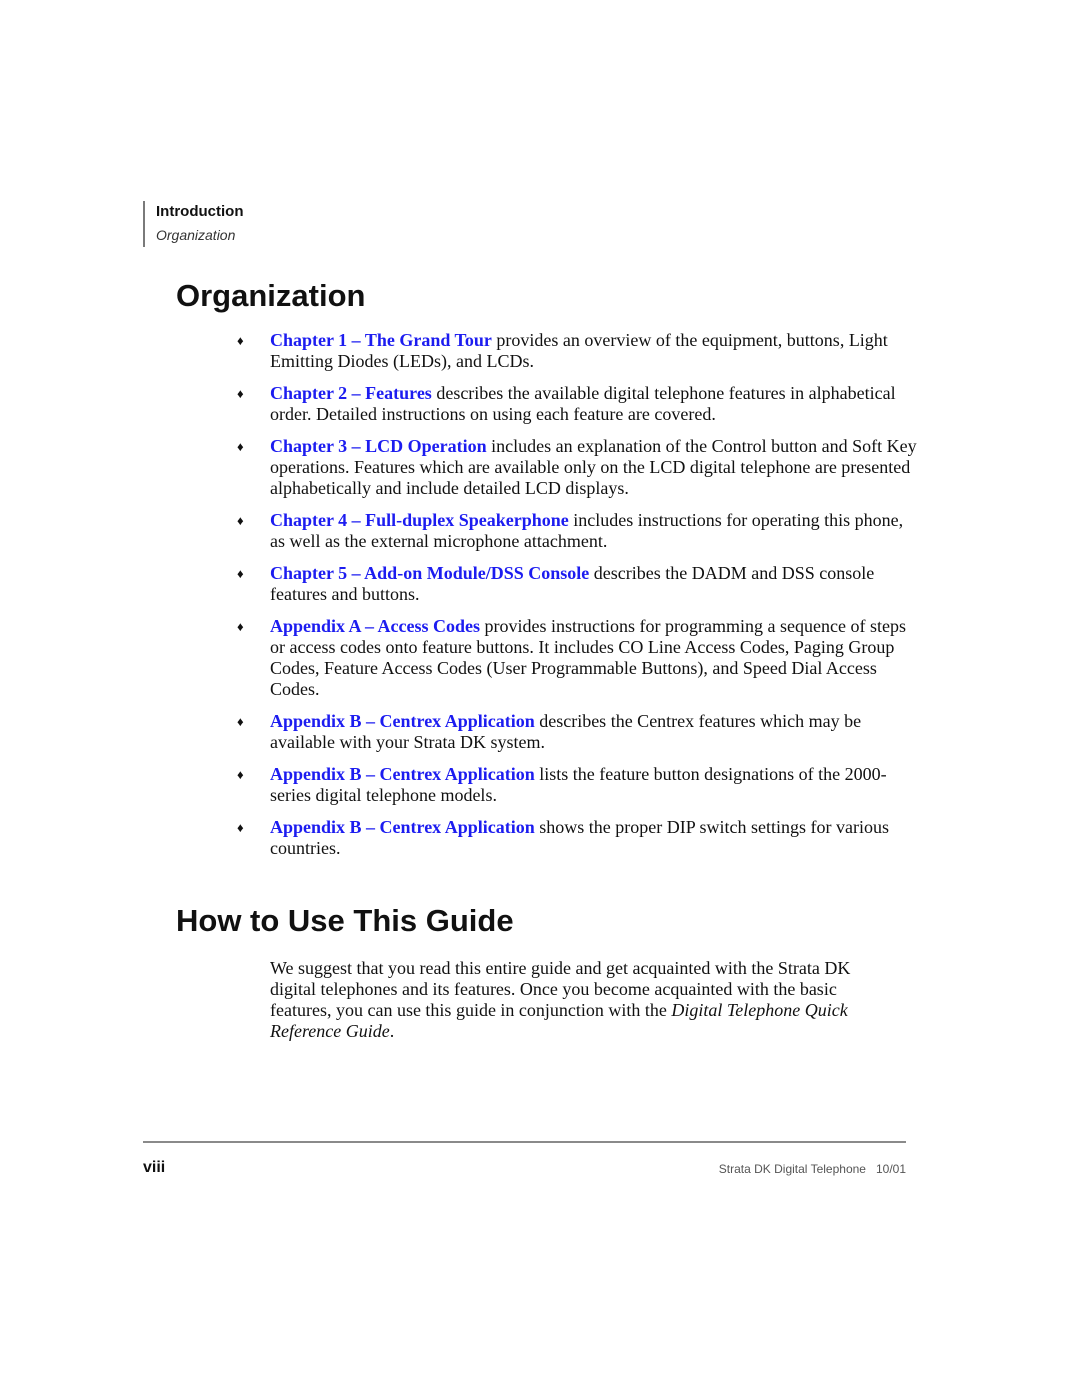  I want to click on footer-divider, so click(524, 1142).